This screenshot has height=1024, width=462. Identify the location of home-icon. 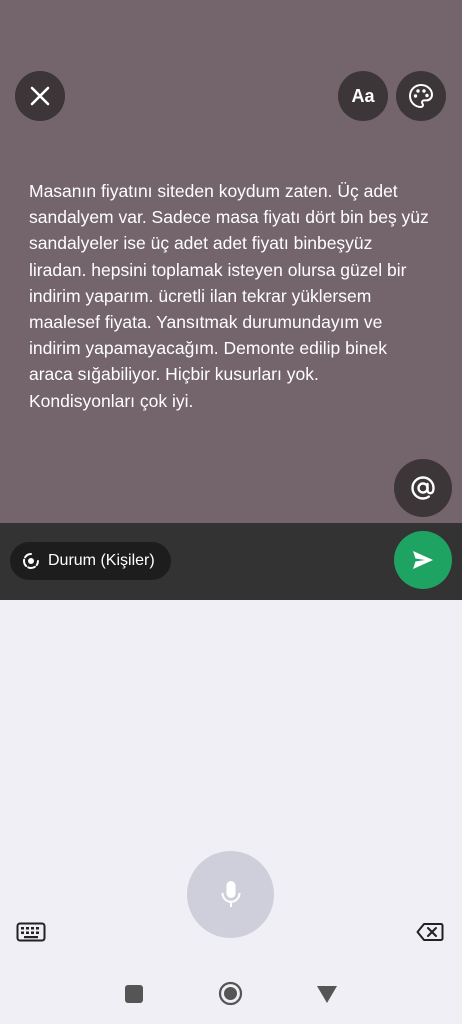
(230, 993).